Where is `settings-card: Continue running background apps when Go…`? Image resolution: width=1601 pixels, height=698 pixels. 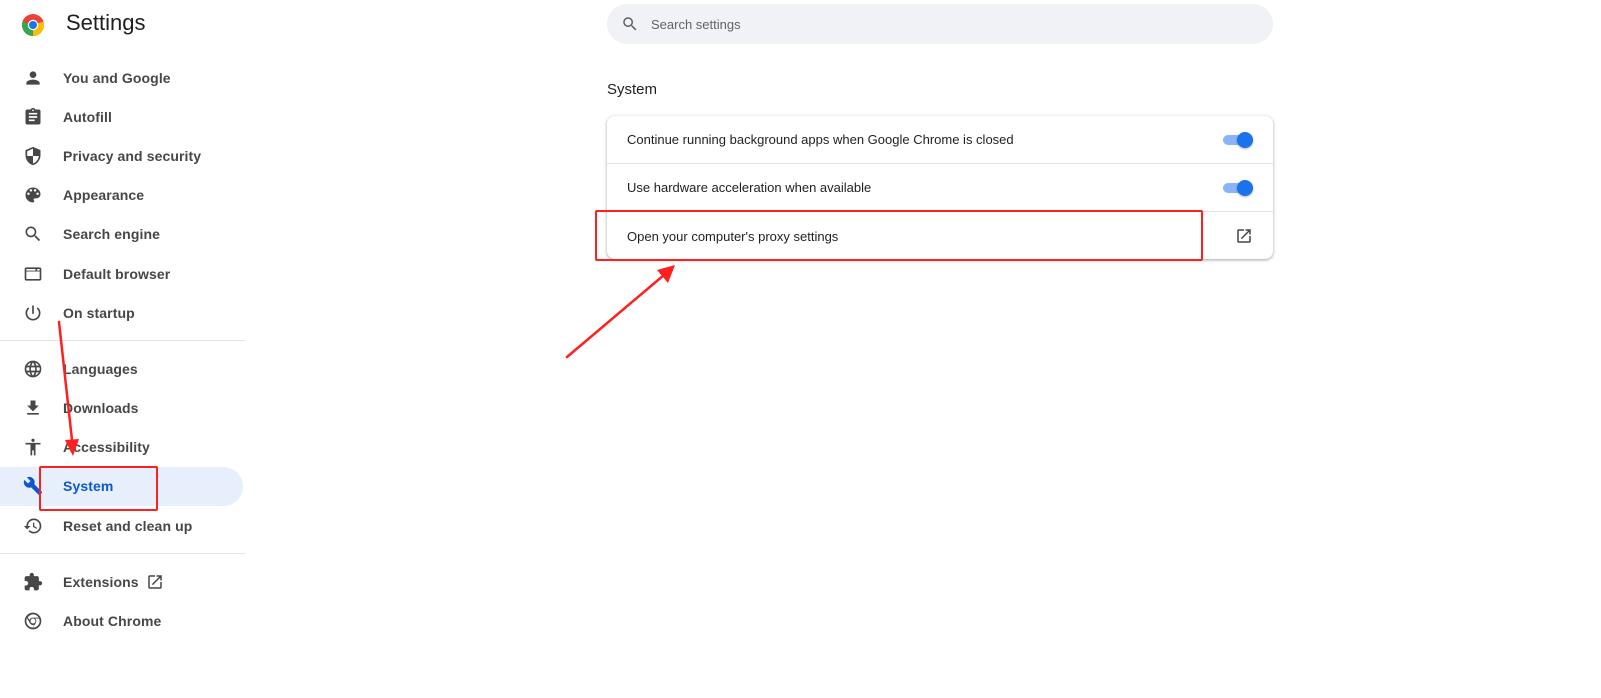 settings-card: Continue running background apps when Go… is located at coordinates (940, 187).